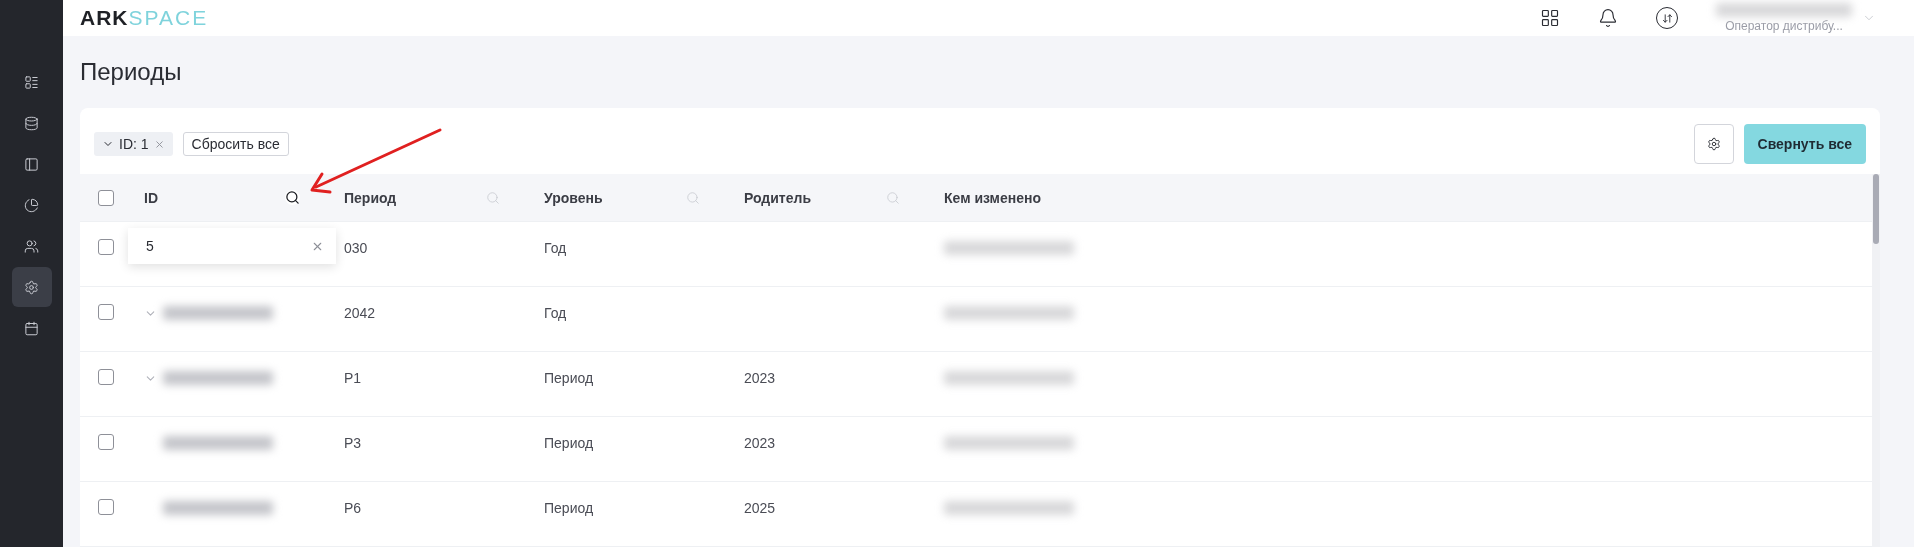  Describe the element at coordinates (353, 508) in the screenshot. I see `table-cell: P6` at that location.